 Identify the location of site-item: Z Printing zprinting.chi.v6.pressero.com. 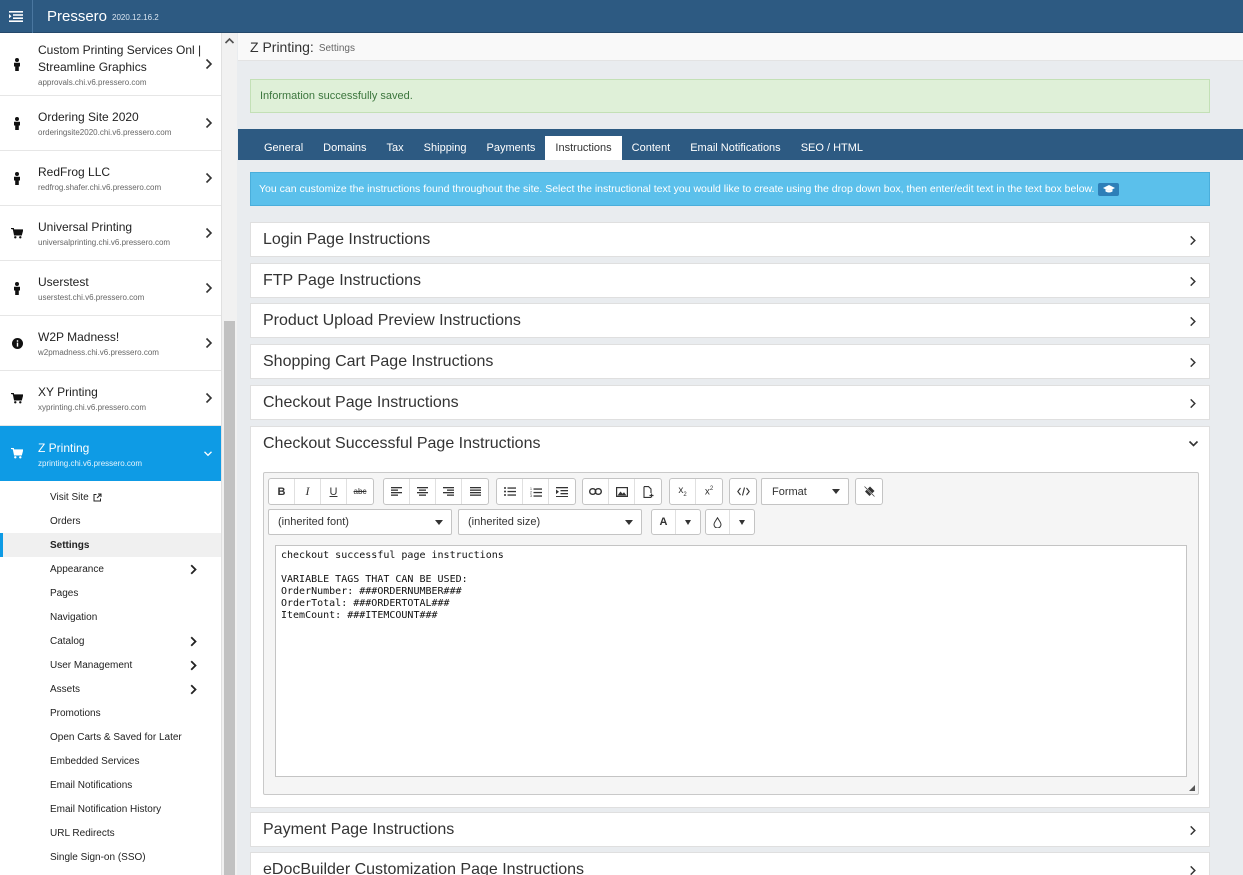
(110, 453).